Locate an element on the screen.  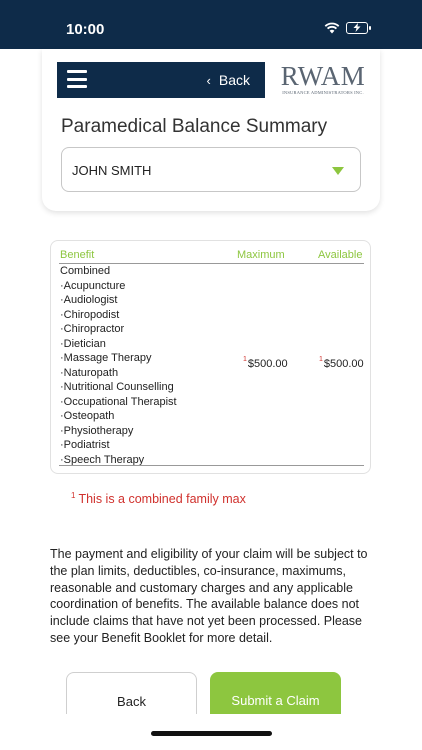
maximum-value: $500.00 is located at coordinates (267, 364).